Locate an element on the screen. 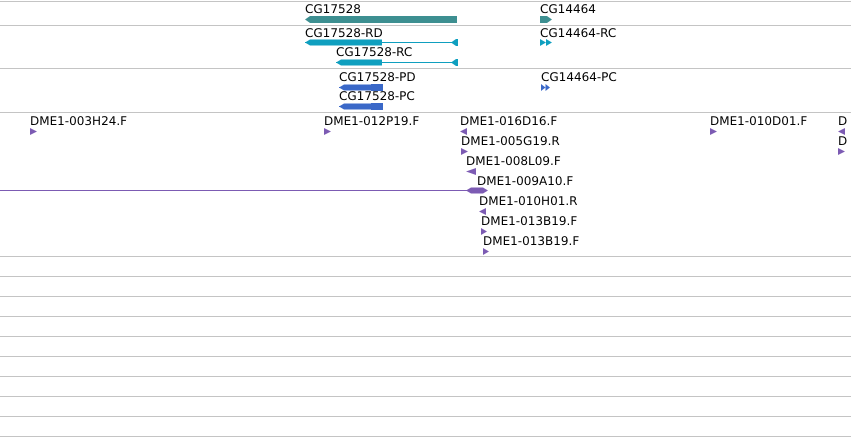 The height and width of the screenshot is (440, 851). feature-label: CG14464-PC is located at coordinates (579, 77).